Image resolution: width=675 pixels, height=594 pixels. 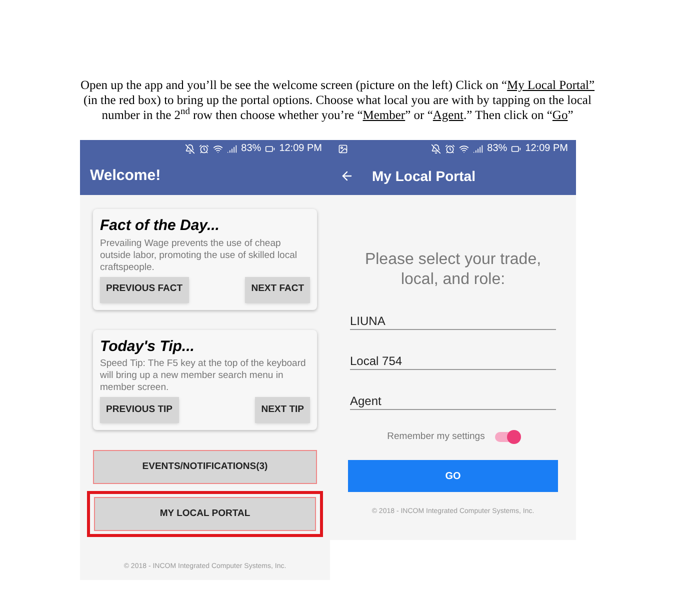 I want to click on select-field: Agent, so click(x=453, y=401).